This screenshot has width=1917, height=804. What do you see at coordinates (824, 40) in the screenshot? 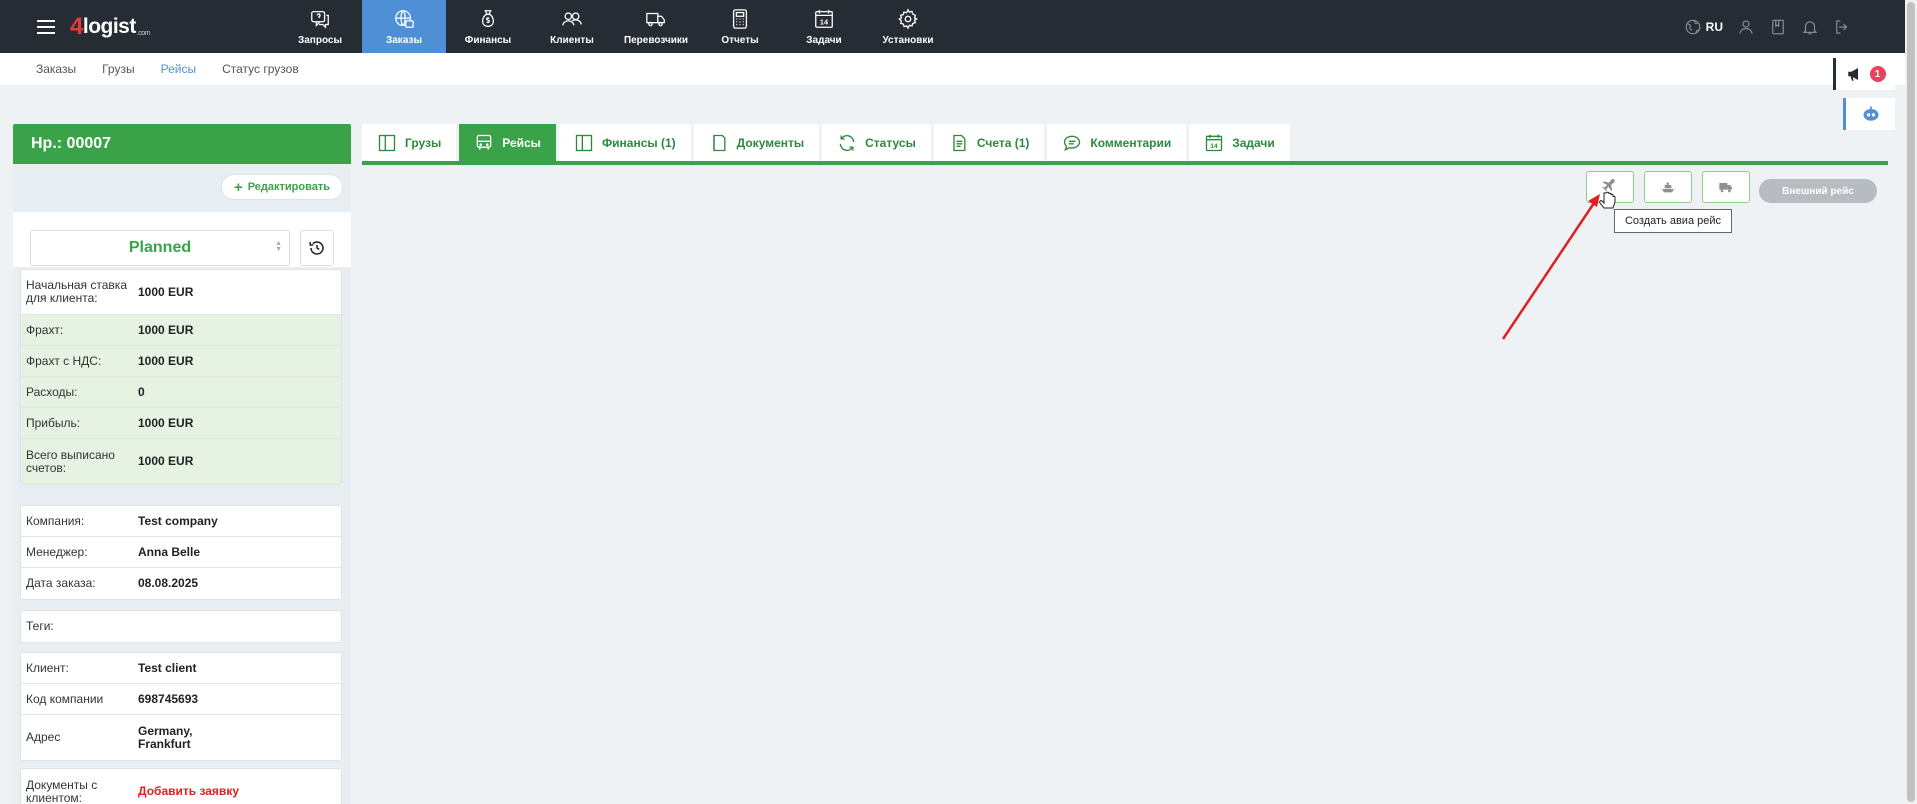
I see `nav-item-label: Задачи` at bounding box center [824, 40].